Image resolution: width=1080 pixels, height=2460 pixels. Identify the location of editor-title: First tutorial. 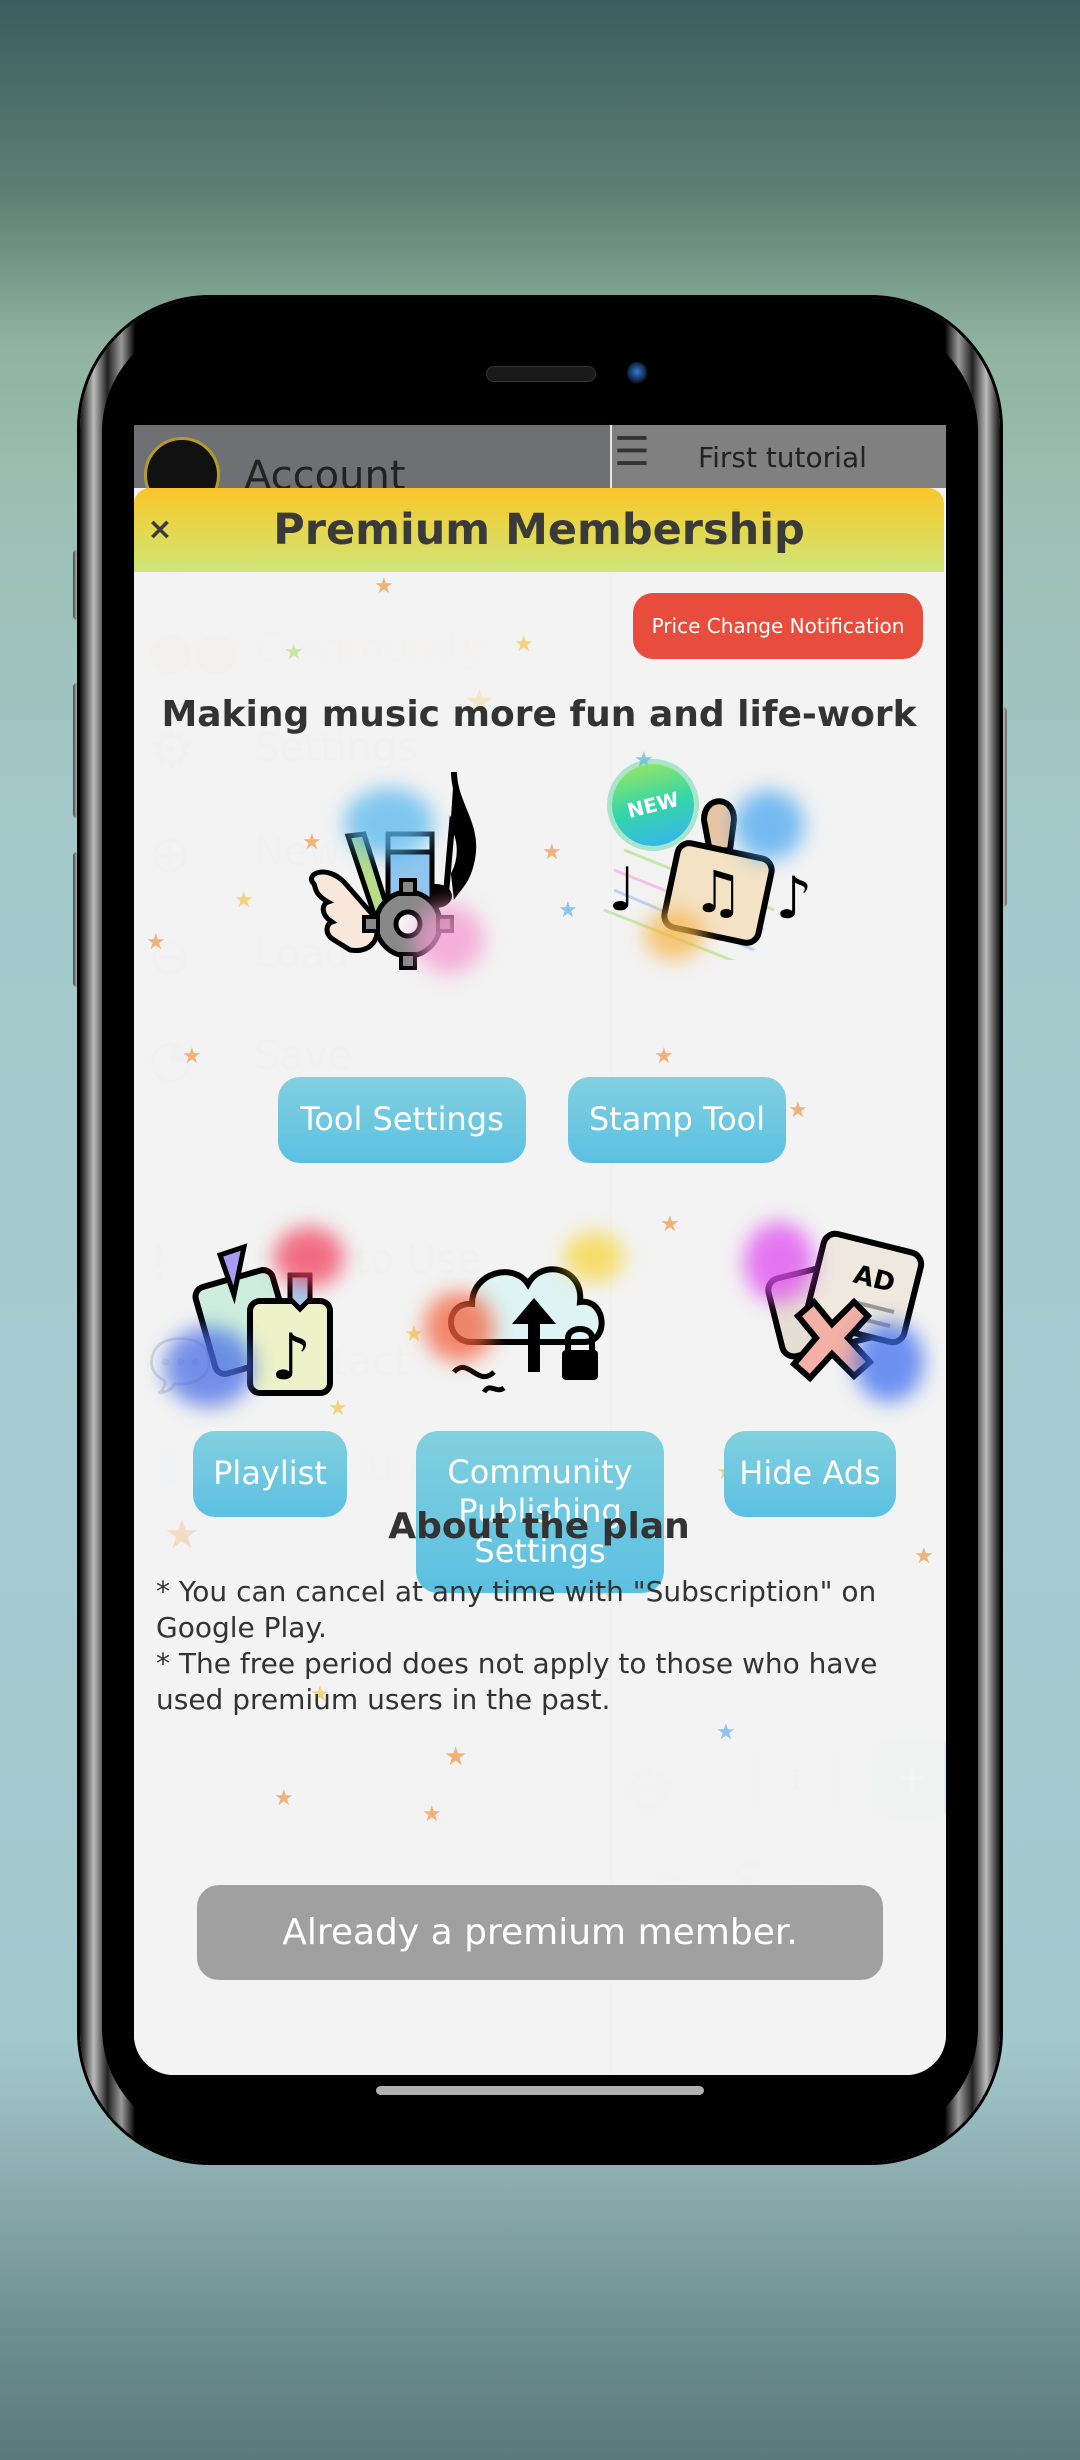
(782, 457).